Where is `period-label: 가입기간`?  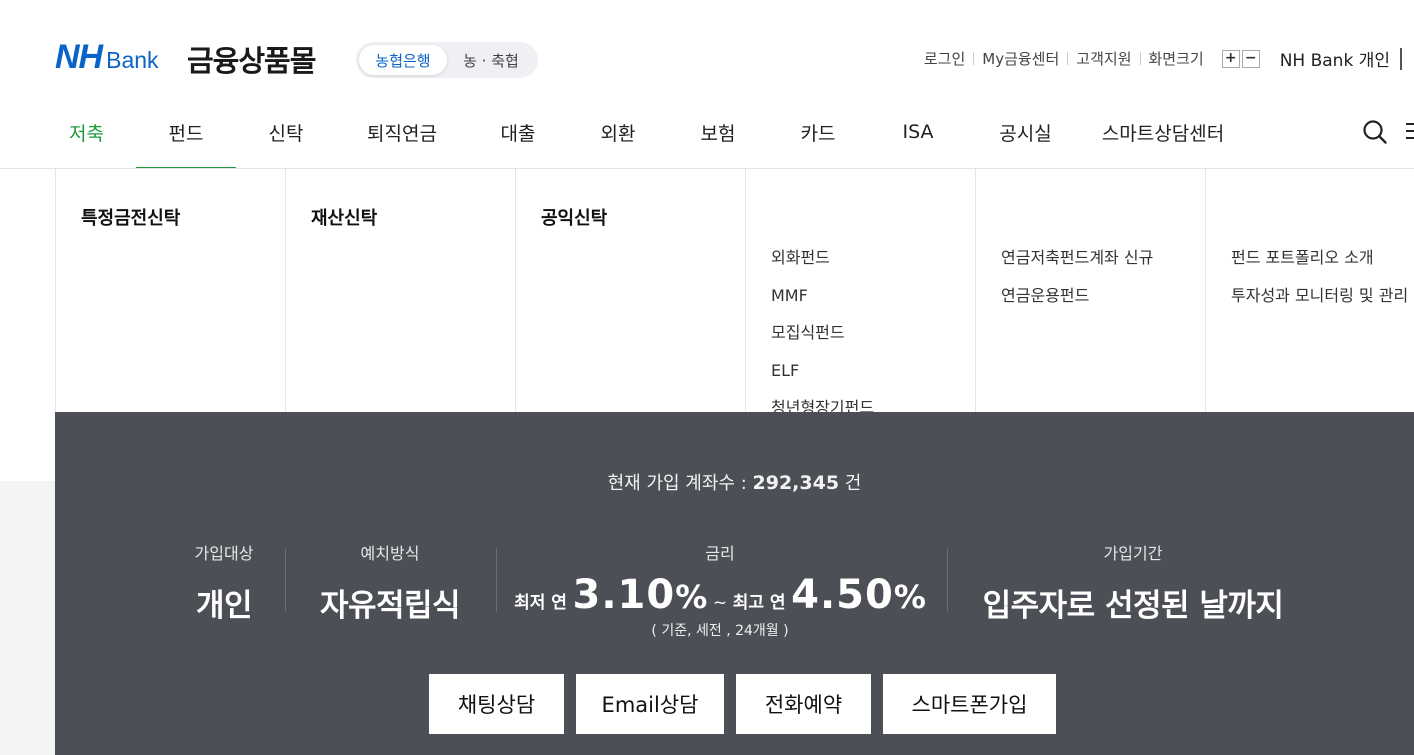
period-label: 가입기간 is located at coordinates (1133, 553).